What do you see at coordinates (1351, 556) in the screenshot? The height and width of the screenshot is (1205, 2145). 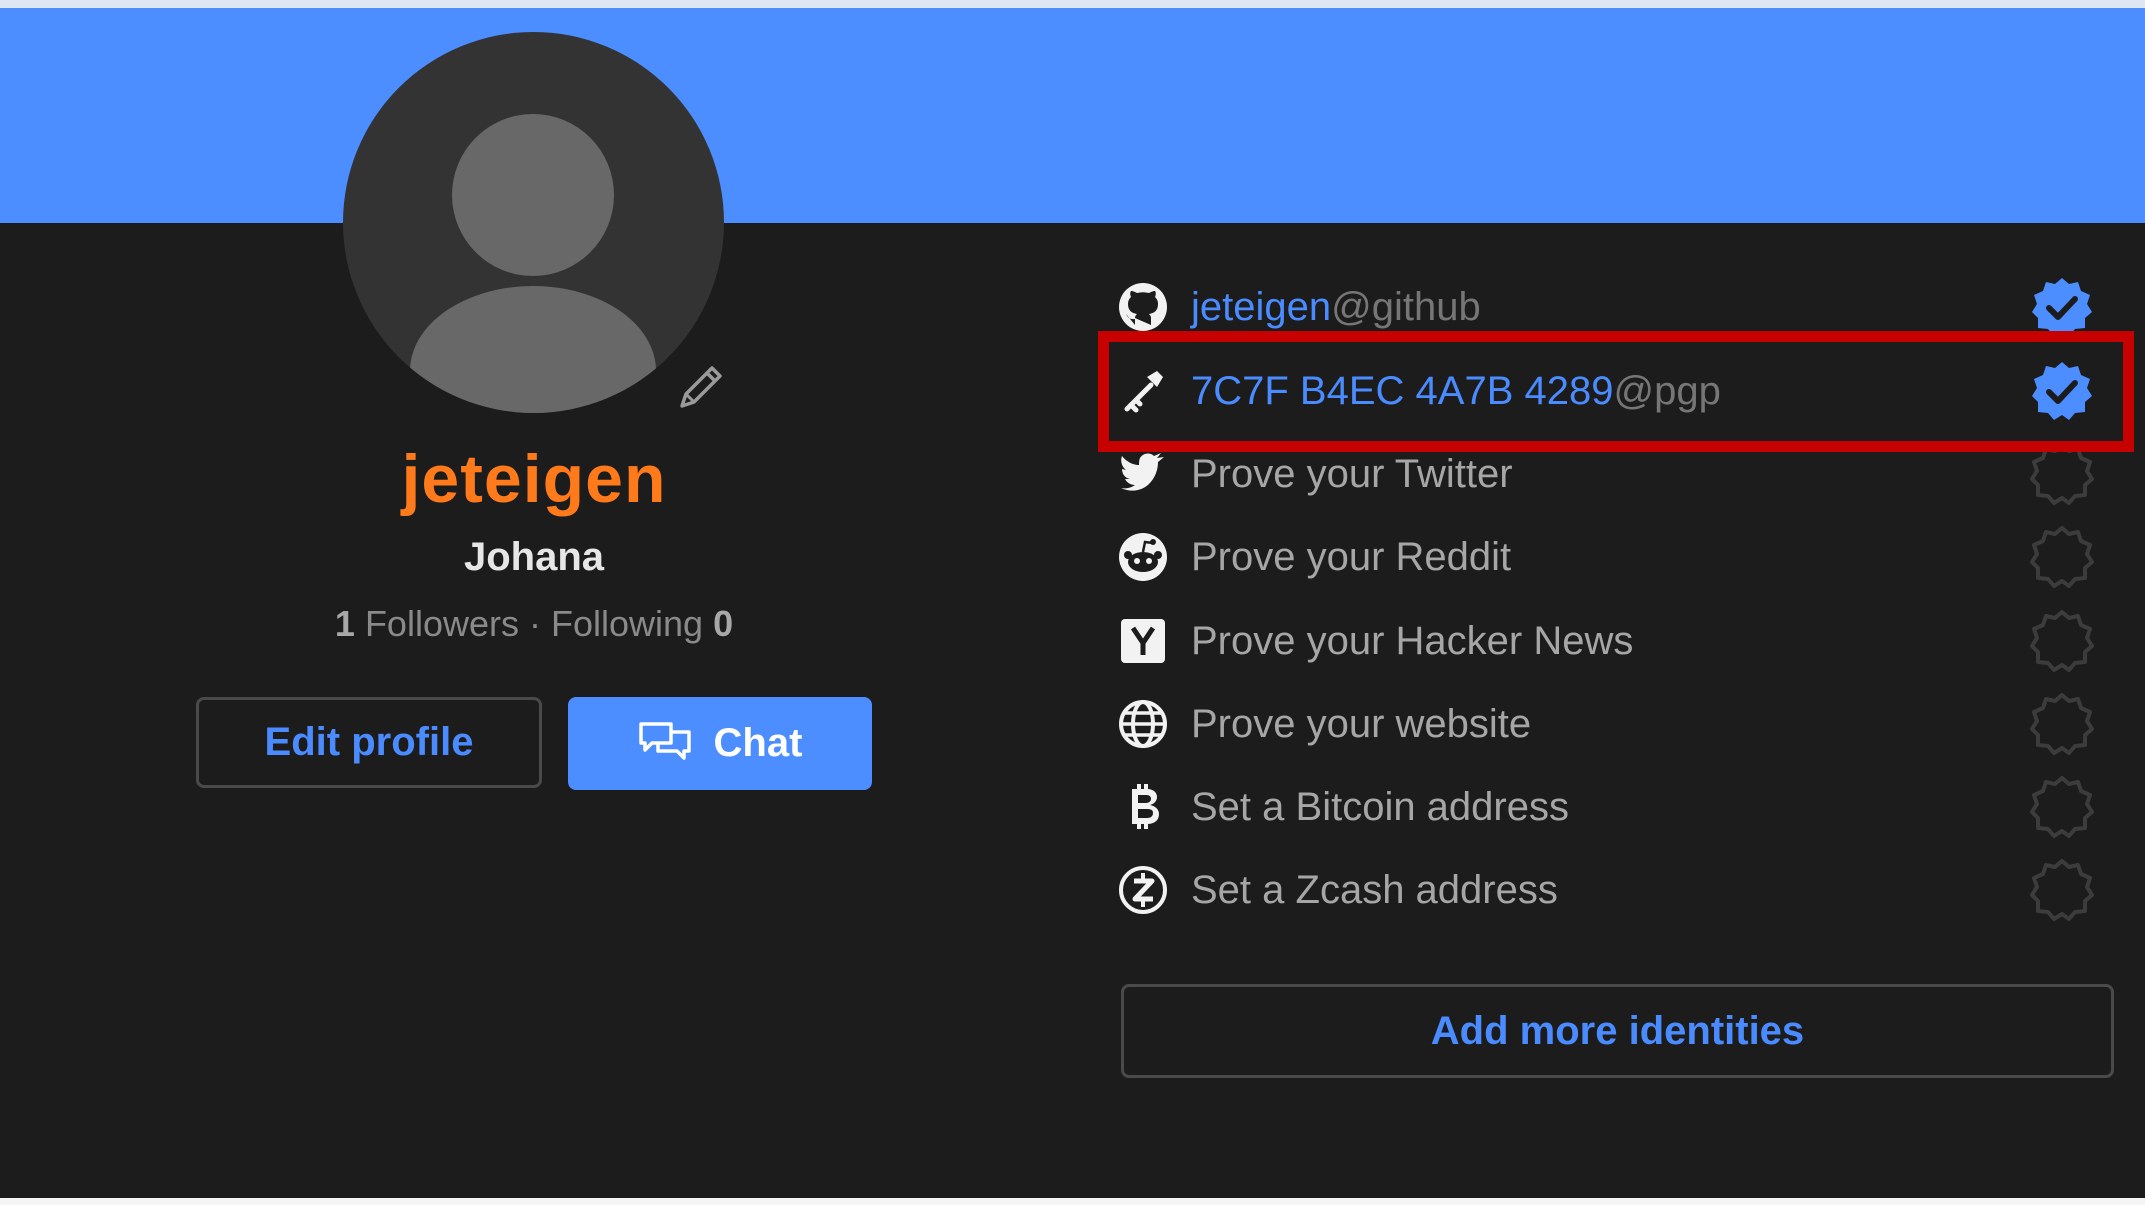 I see `prove-reddit-label: Prove your Reddit` at bounding box center [1351, 556].